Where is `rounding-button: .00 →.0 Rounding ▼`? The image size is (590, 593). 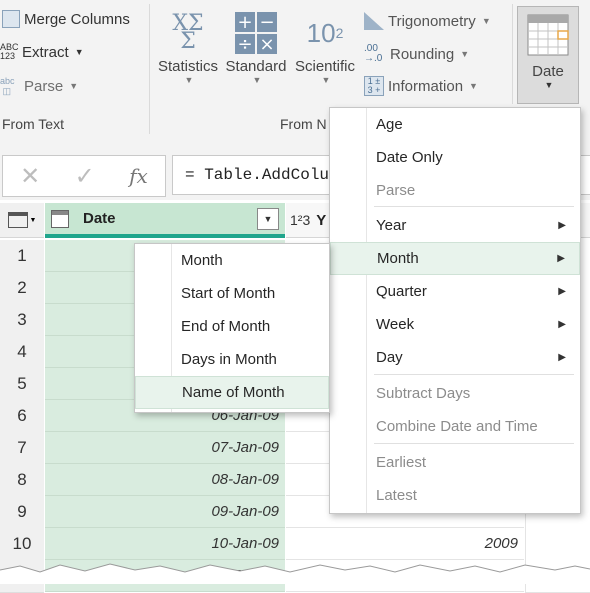 rounding-button: .00 →.0 Rounding ▼ is located at coordinates (416, 54).